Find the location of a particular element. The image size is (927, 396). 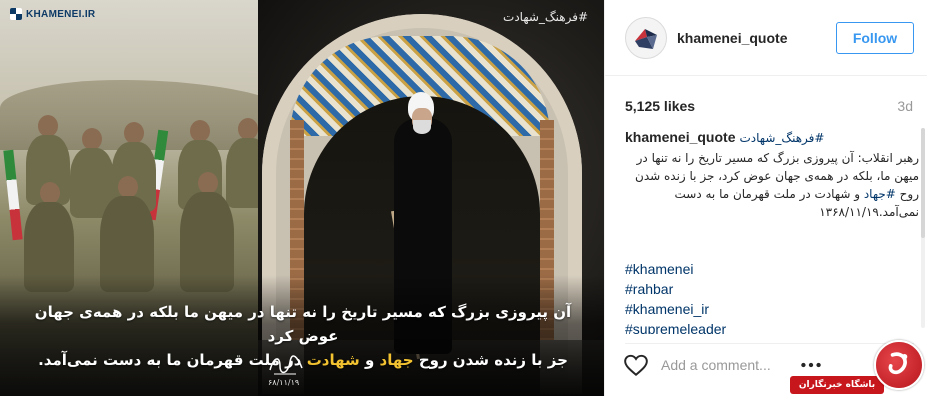

avatar is located at coordinates (646, 38).